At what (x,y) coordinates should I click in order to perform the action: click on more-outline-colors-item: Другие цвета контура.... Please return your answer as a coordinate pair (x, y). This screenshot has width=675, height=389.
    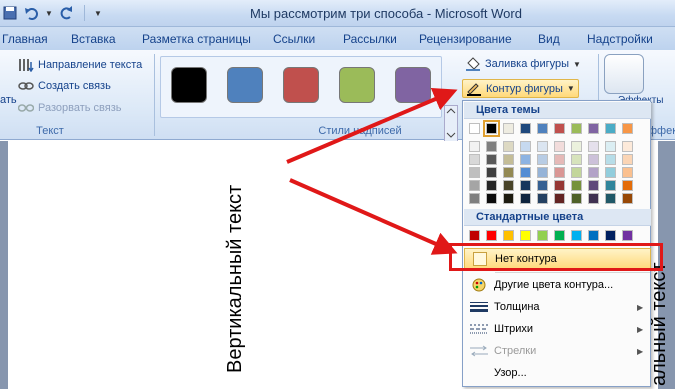
    Looking at the image, I should click on (557, 285).